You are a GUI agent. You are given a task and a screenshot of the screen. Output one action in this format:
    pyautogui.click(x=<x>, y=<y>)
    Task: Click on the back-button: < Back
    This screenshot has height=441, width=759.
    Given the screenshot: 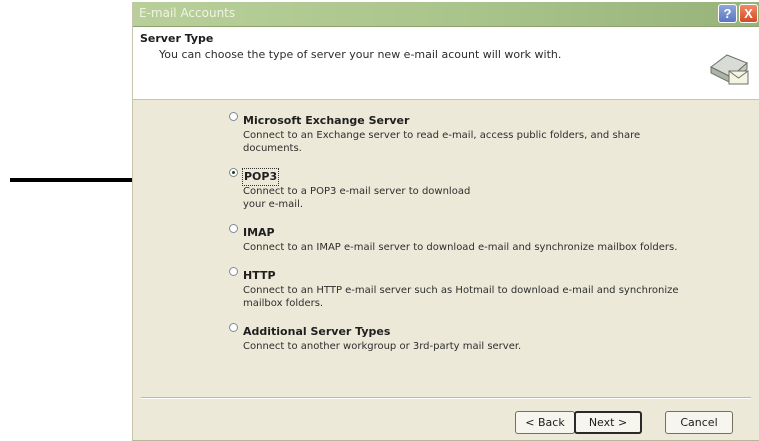 What is the action you would take?
    pyautogui.click(x=545, y=422)
    